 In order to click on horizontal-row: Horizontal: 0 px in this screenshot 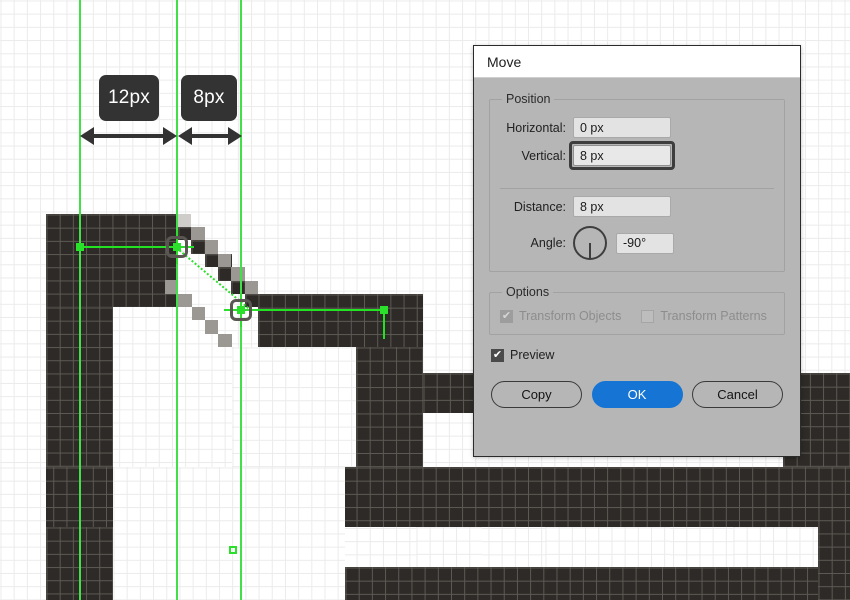, I will do `click(637, 127)`.